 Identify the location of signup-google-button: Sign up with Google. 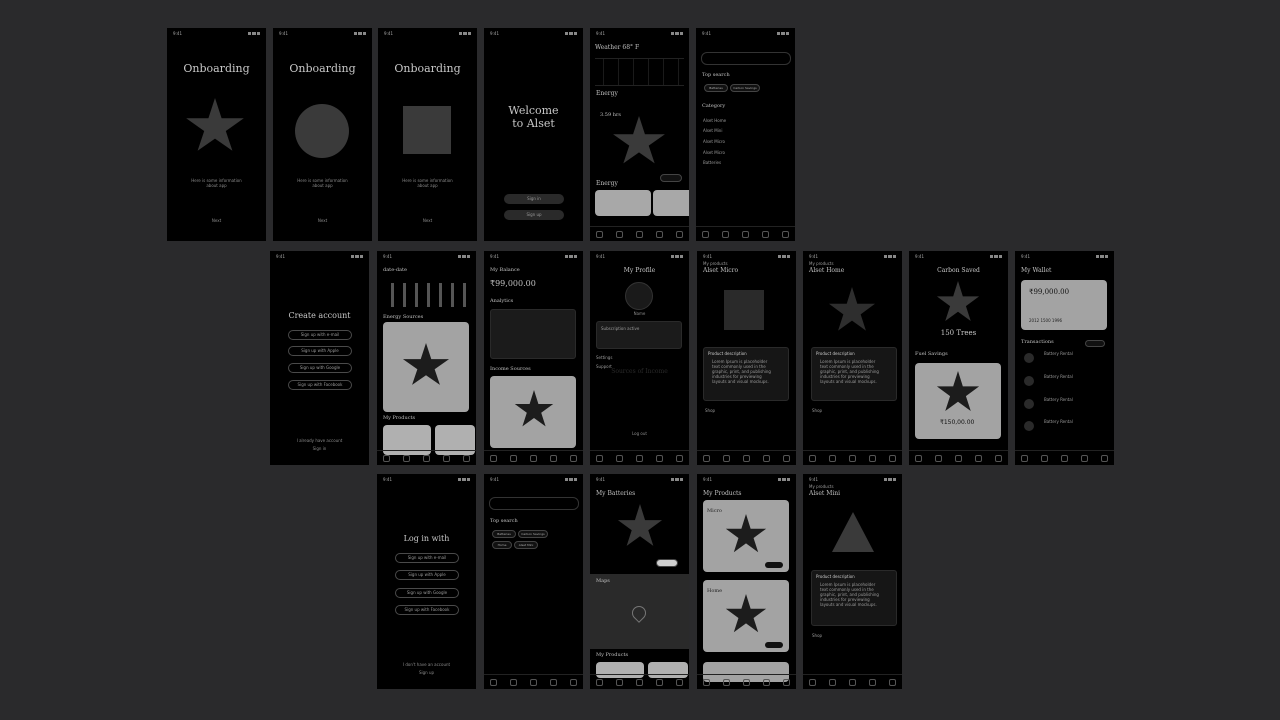
(320, 368).